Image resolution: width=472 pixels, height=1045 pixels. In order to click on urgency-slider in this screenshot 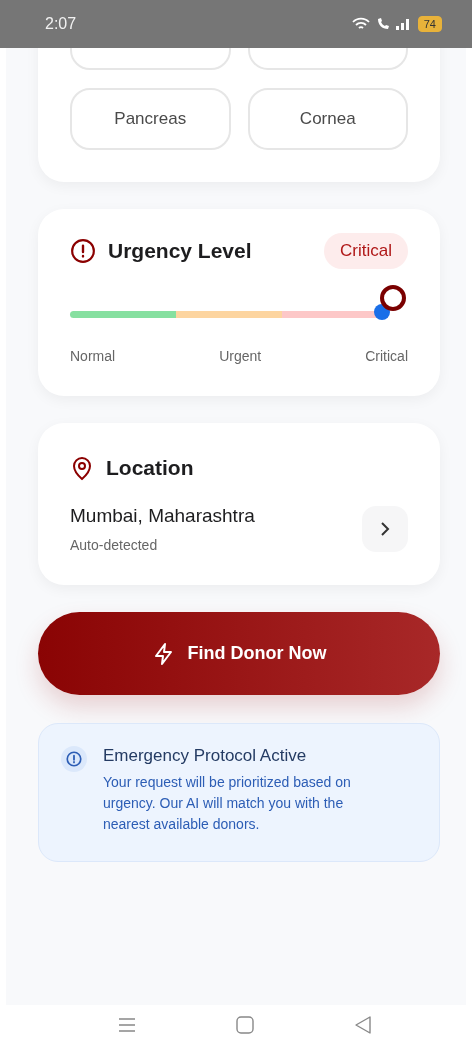, I will do `click(239, 302)`.